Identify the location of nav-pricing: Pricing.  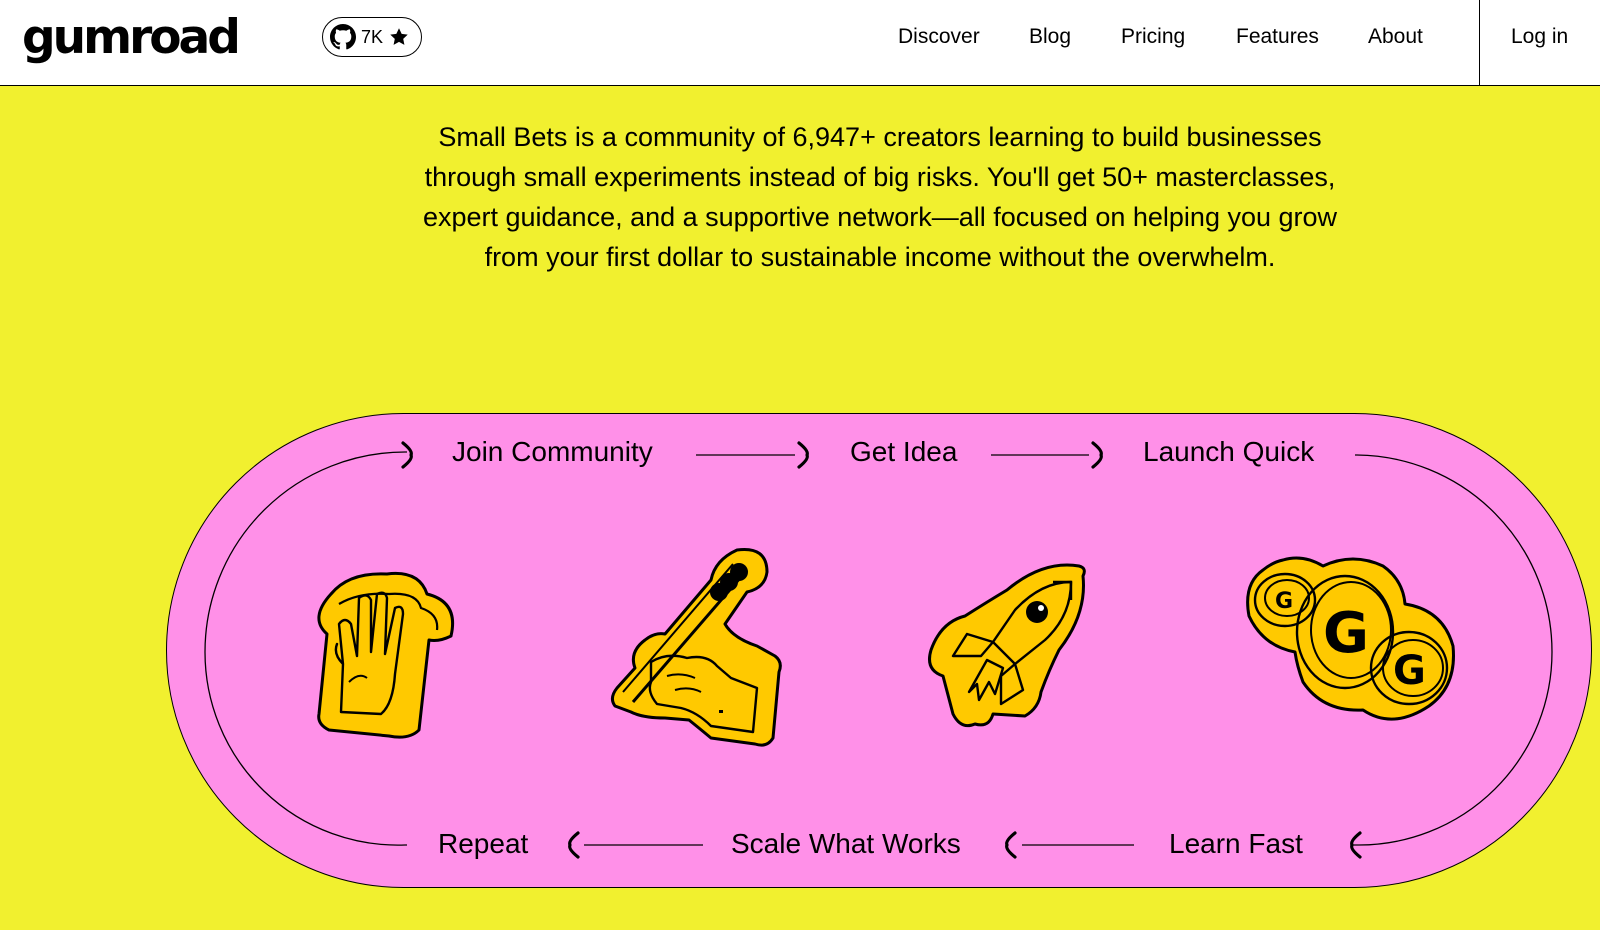
(1153, 37).